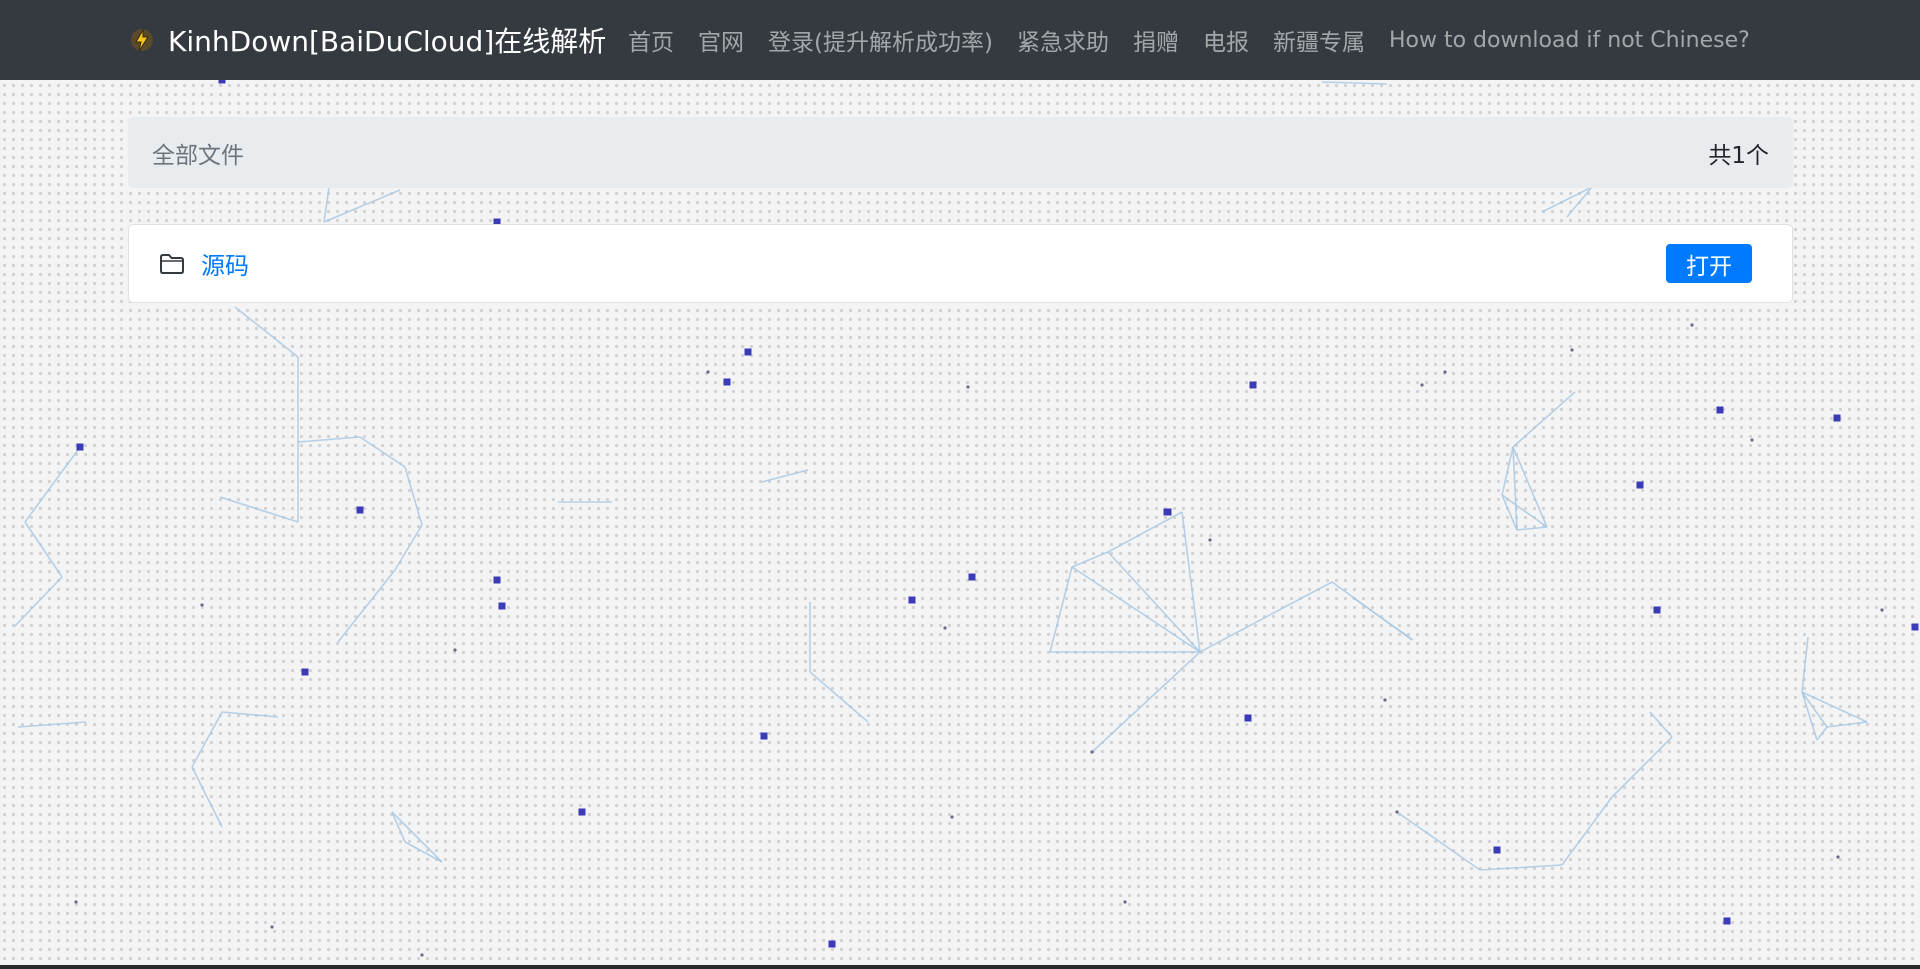 The height and width of the screenshot is (969, 1920). Describe the element at coordinates (142, 40) in the screenshot. I see `lightning-logo-icon` at that location.